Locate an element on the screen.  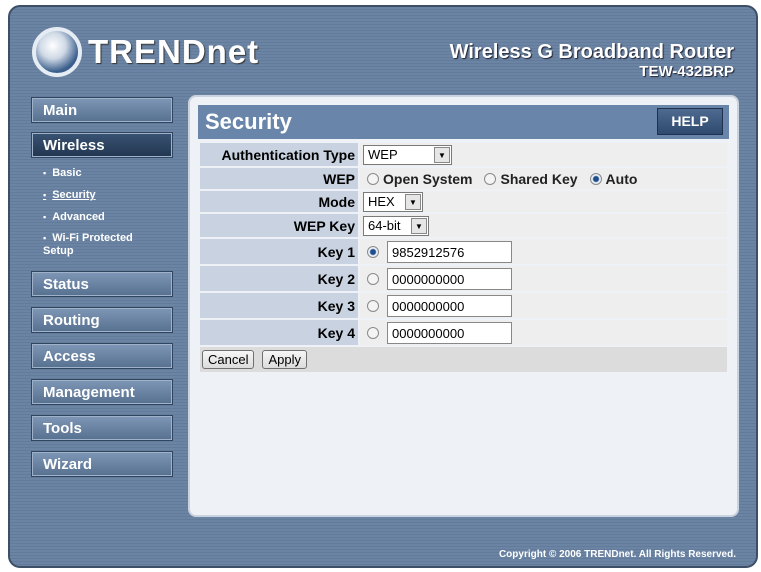
key4-input: 0000000000 is located at coordinates (449, 332).